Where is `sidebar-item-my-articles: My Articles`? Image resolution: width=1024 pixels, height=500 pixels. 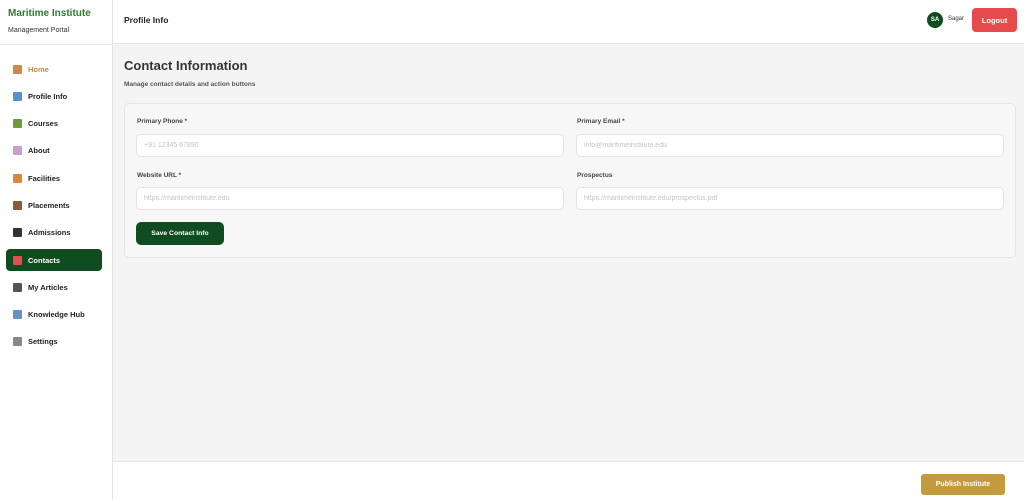 sidebar-item-my-articles: My Articles is located at coordinates (54, 287).